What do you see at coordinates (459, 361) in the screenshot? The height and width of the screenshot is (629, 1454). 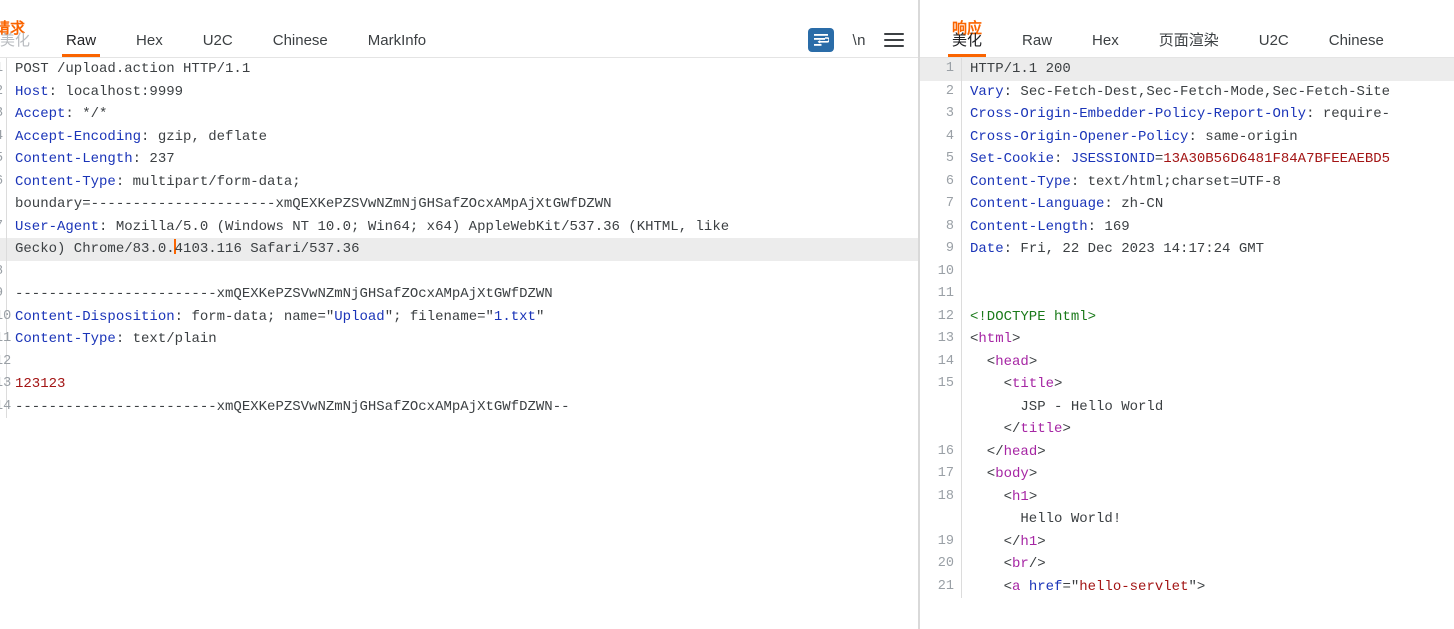 I see `request-code-line: 12` at bounding box center [459, 361].